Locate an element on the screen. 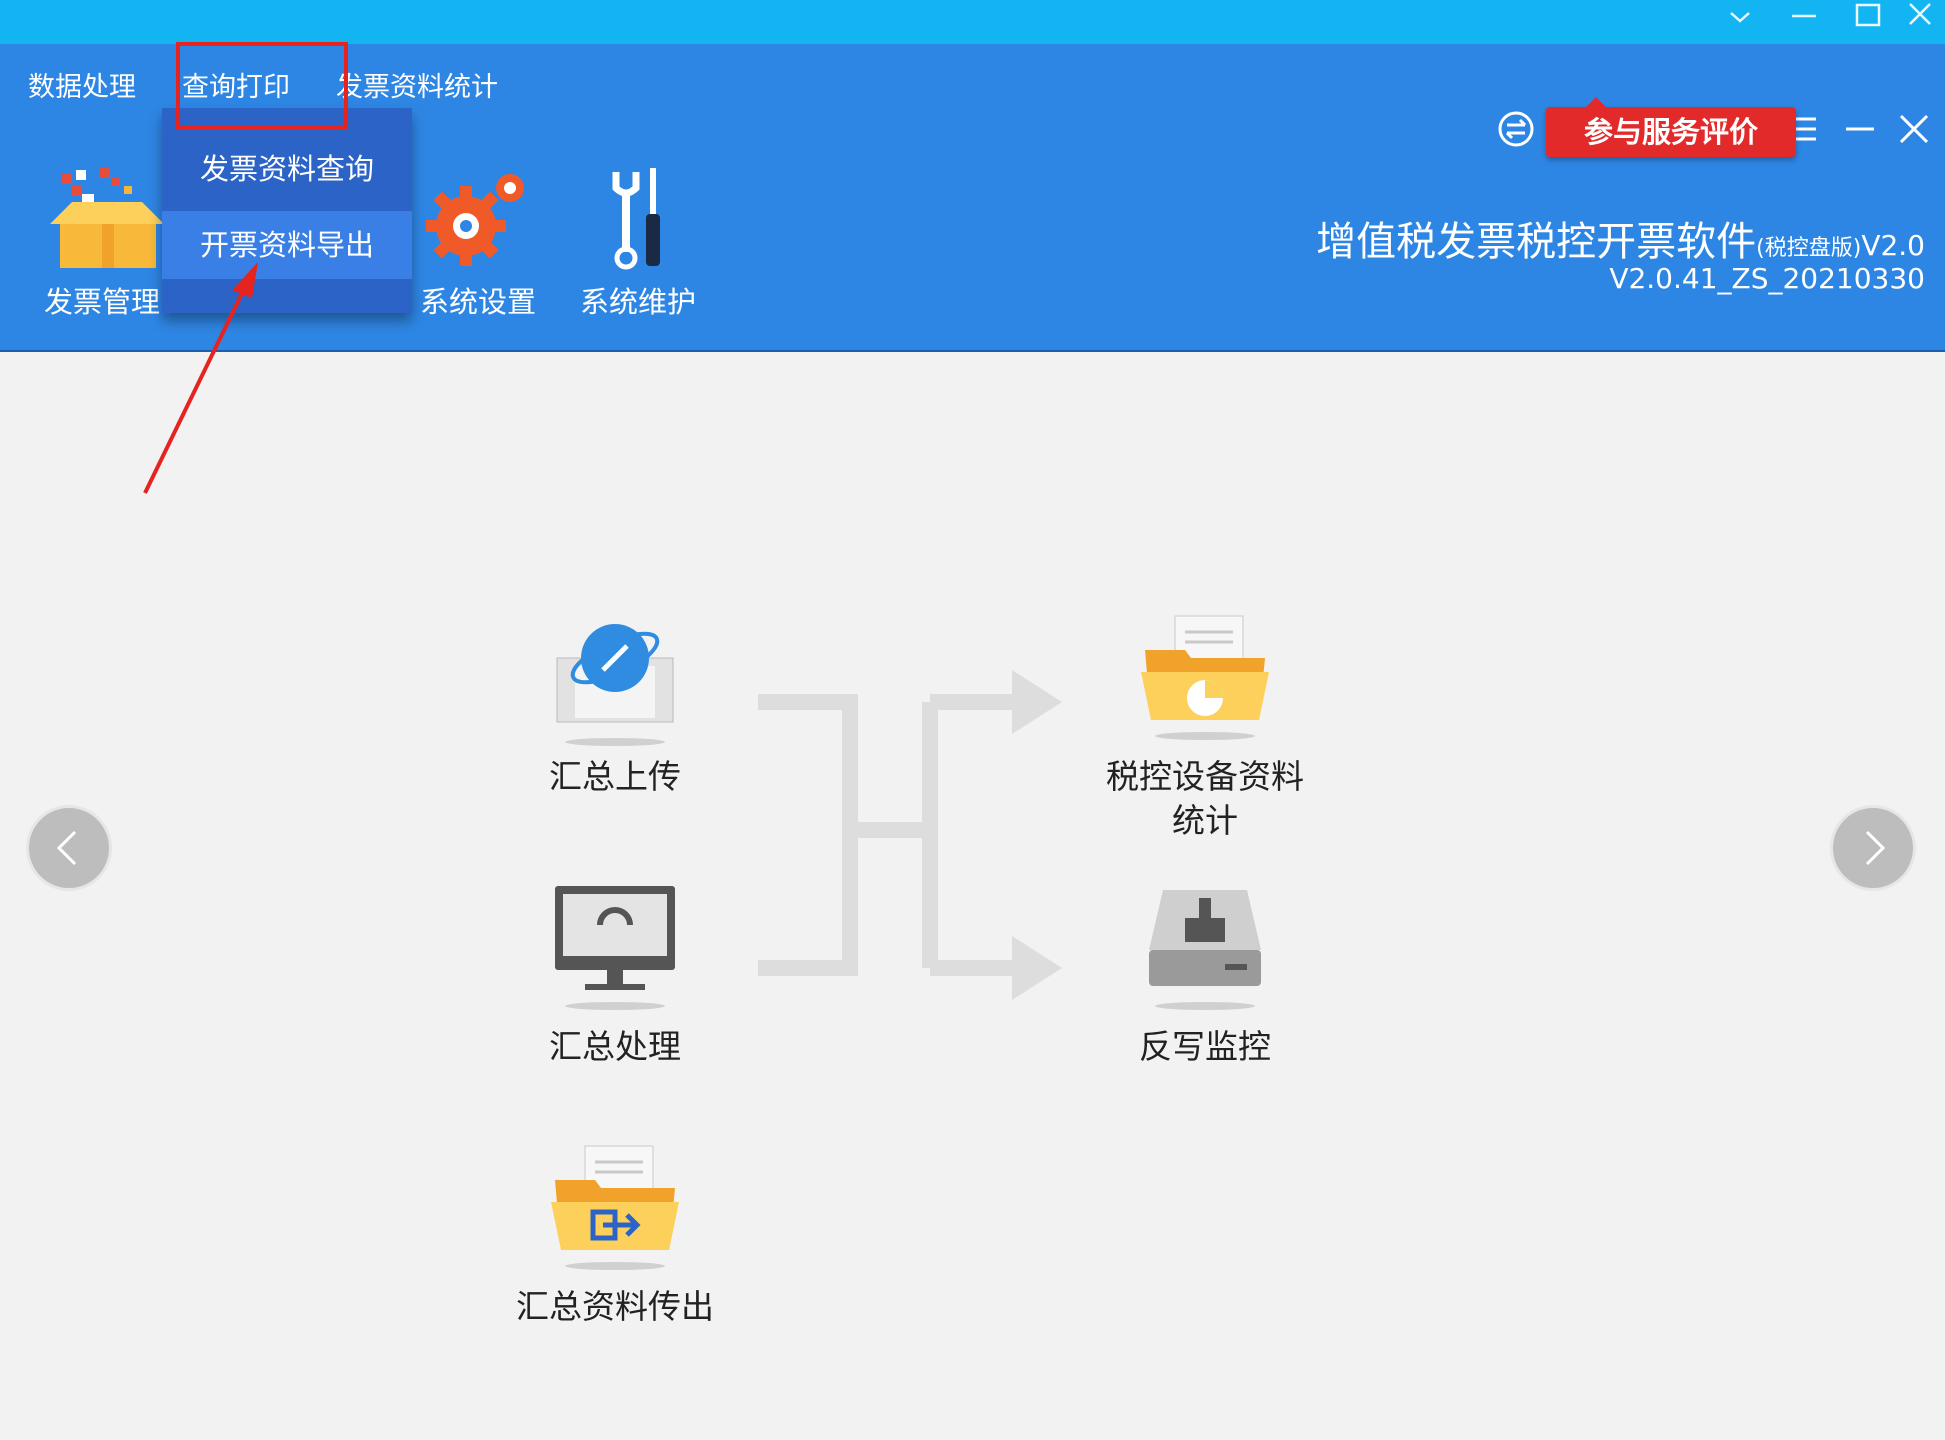 The height and width of the screenshot is (1440, 1945). tile-label: 税控设备资料统计 is located at coordinates (1205, 798).